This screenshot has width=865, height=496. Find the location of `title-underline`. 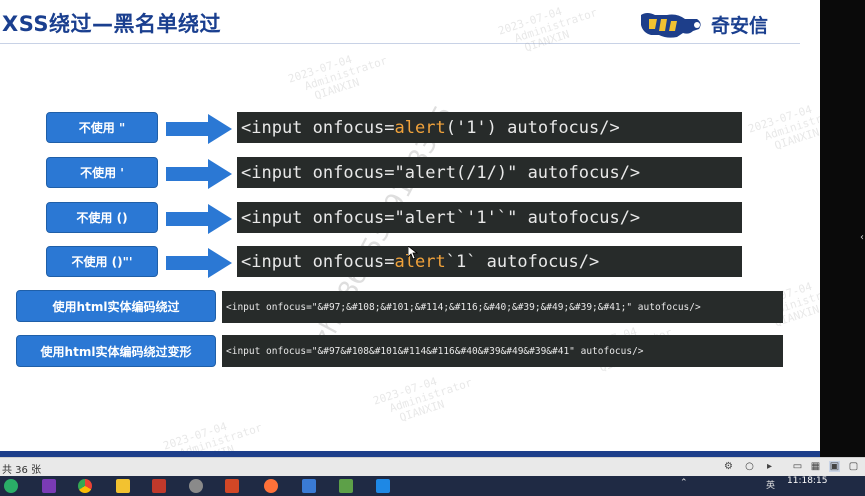

title-underline is located at coordinates (400, 43).